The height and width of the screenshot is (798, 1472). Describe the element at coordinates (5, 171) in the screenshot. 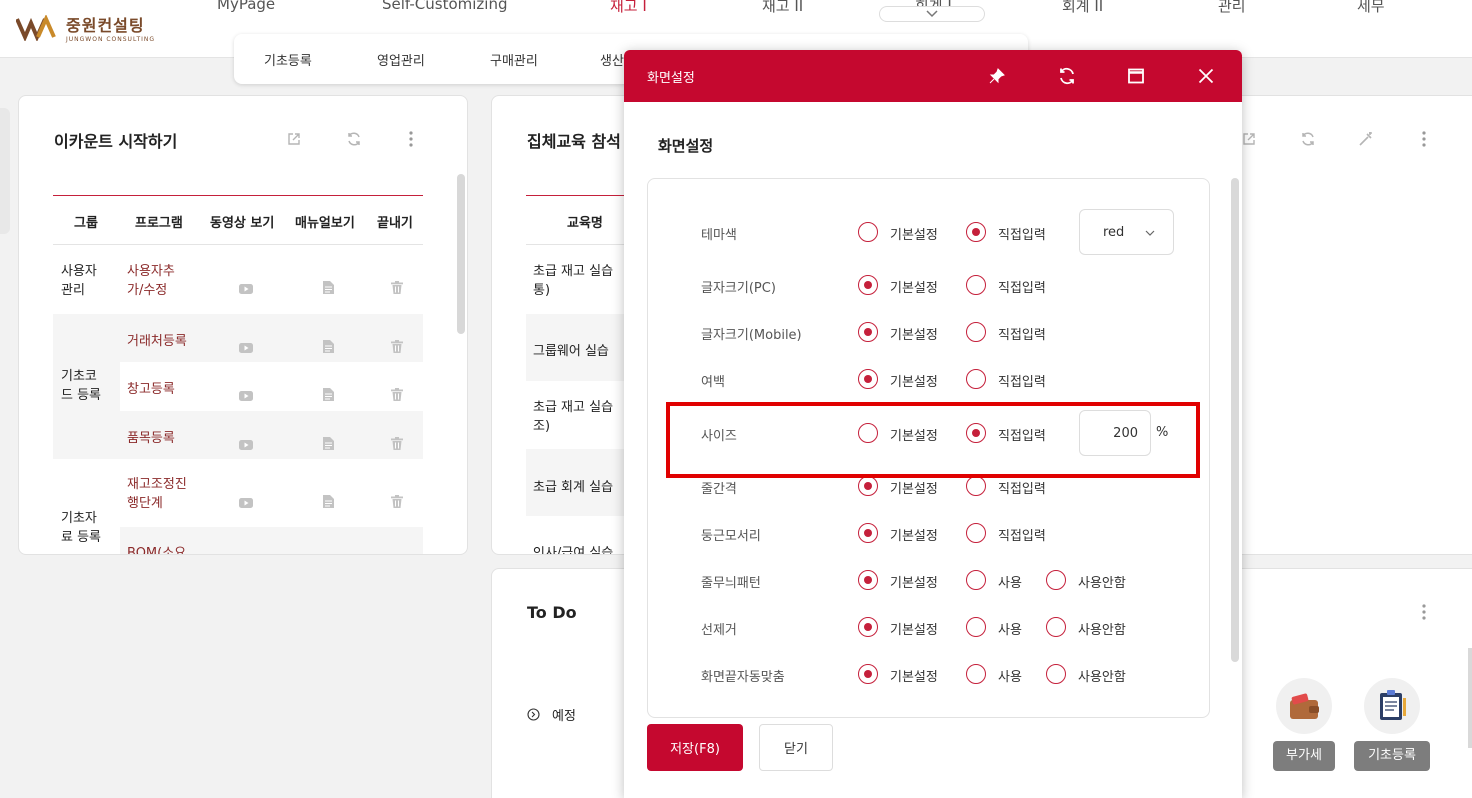

I see `left-edge-panel` at that location.